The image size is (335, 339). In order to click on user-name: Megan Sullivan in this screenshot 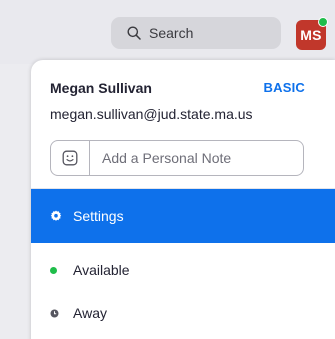, I will do `click(101, 88)`.